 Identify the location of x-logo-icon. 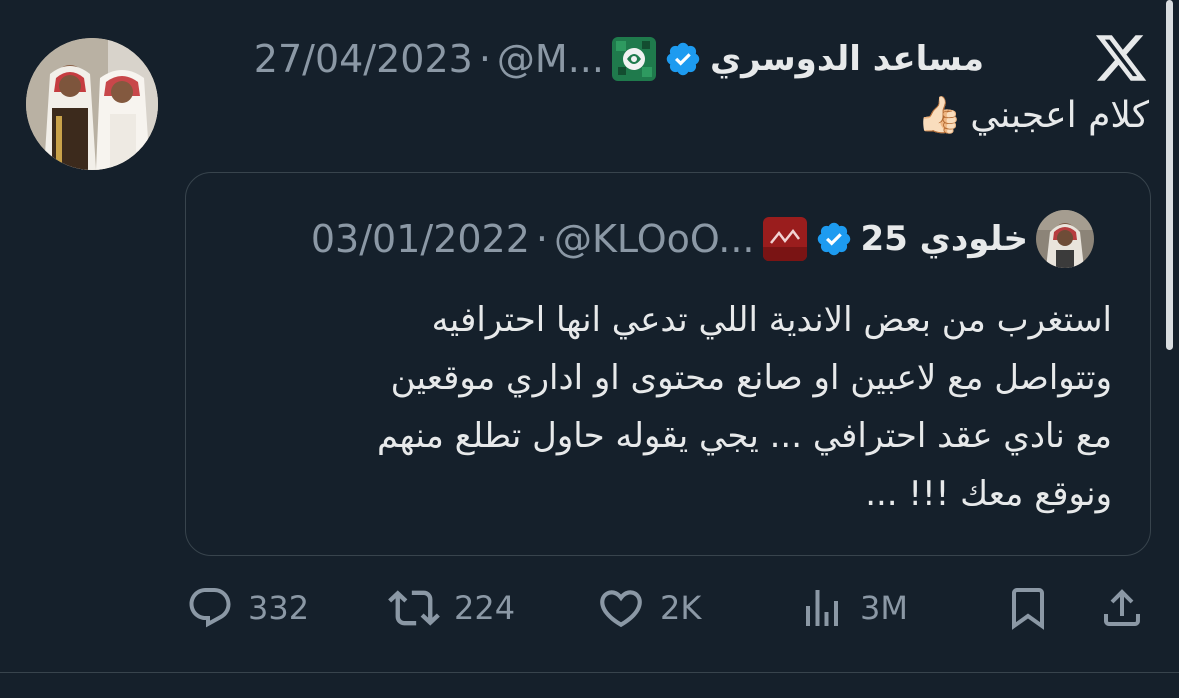
(1121, 58).